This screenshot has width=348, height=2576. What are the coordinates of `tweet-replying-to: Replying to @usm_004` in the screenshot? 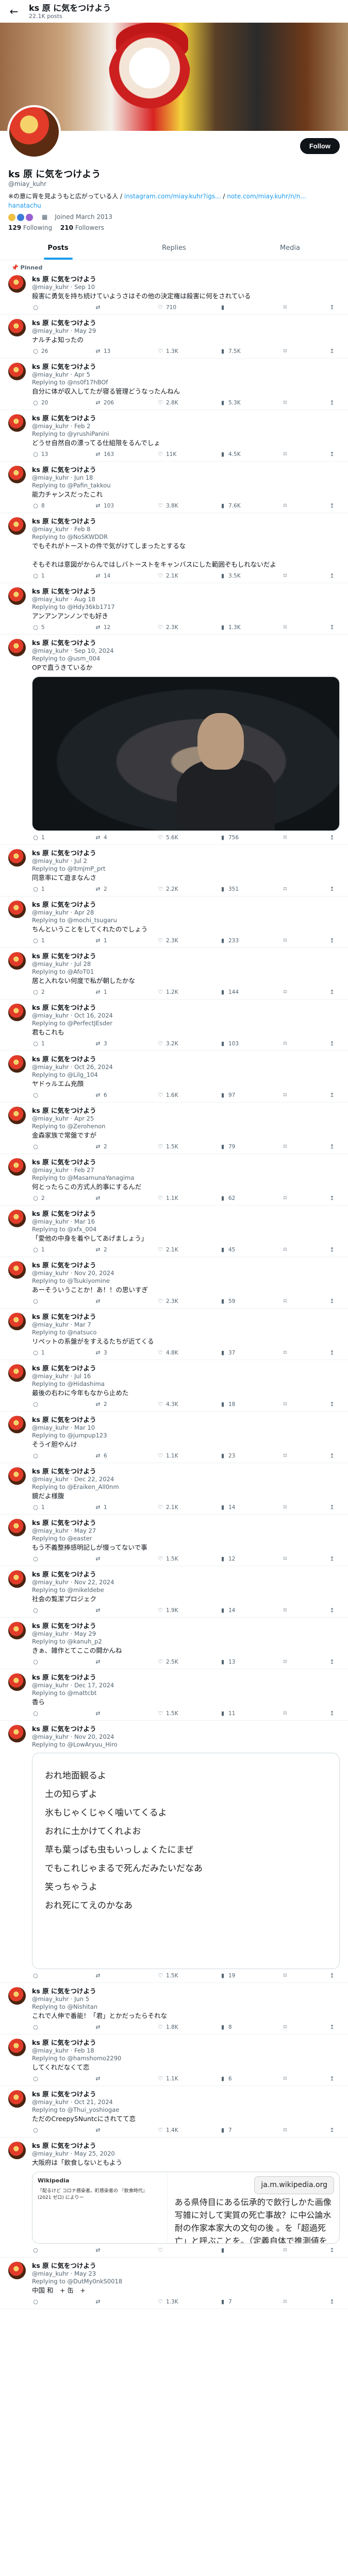 It's located at (186, 659).